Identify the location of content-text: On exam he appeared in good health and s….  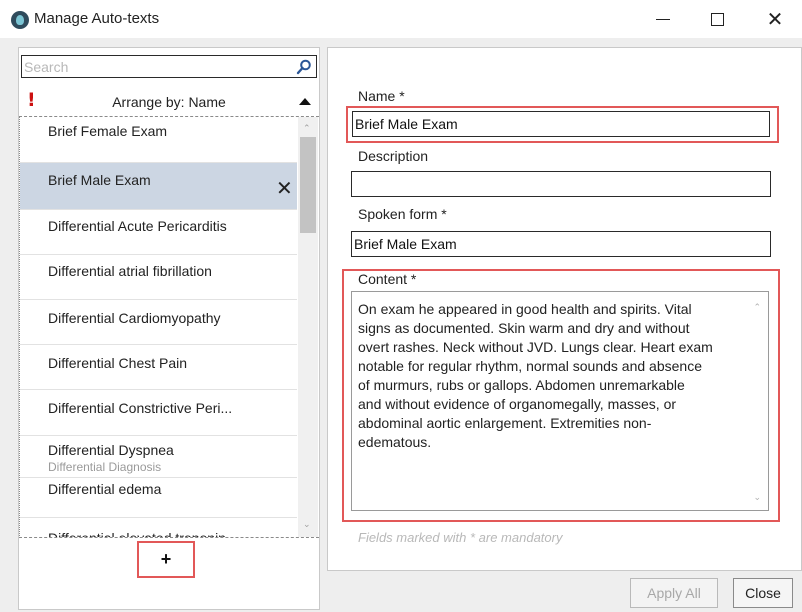
(551, 376).